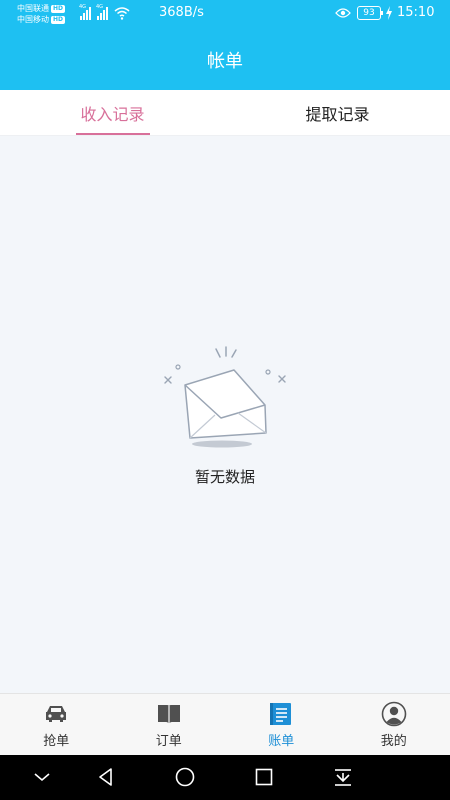 The width and height of the screenshot is (450, 800). What do you see at coordinates (42, 777) in the screenshot?
I see `chevron-down-icon` at bounding box center [42, 777].